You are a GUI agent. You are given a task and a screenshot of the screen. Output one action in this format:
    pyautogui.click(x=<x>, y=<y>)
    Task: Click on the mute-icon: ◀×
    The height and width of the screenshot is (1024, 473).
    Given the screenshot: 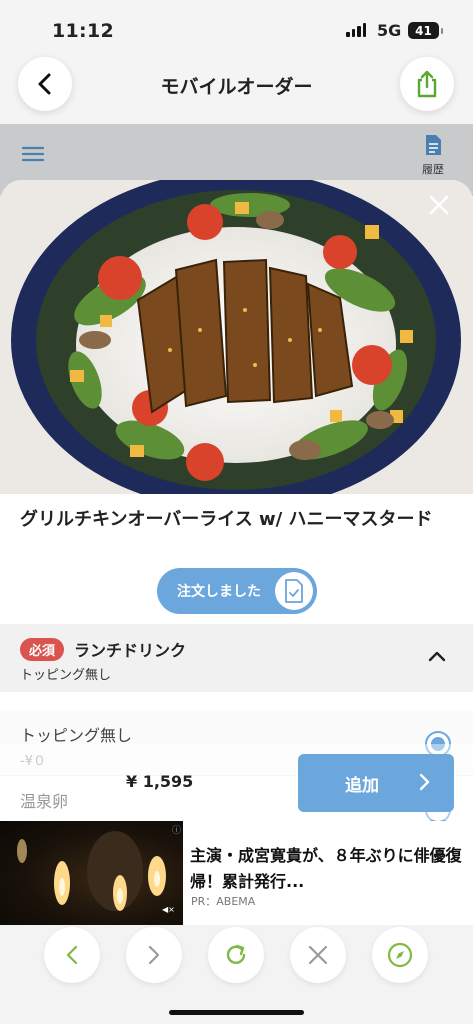 What is the action you would take?
    pyautogui.click(x=168, y=909)
    